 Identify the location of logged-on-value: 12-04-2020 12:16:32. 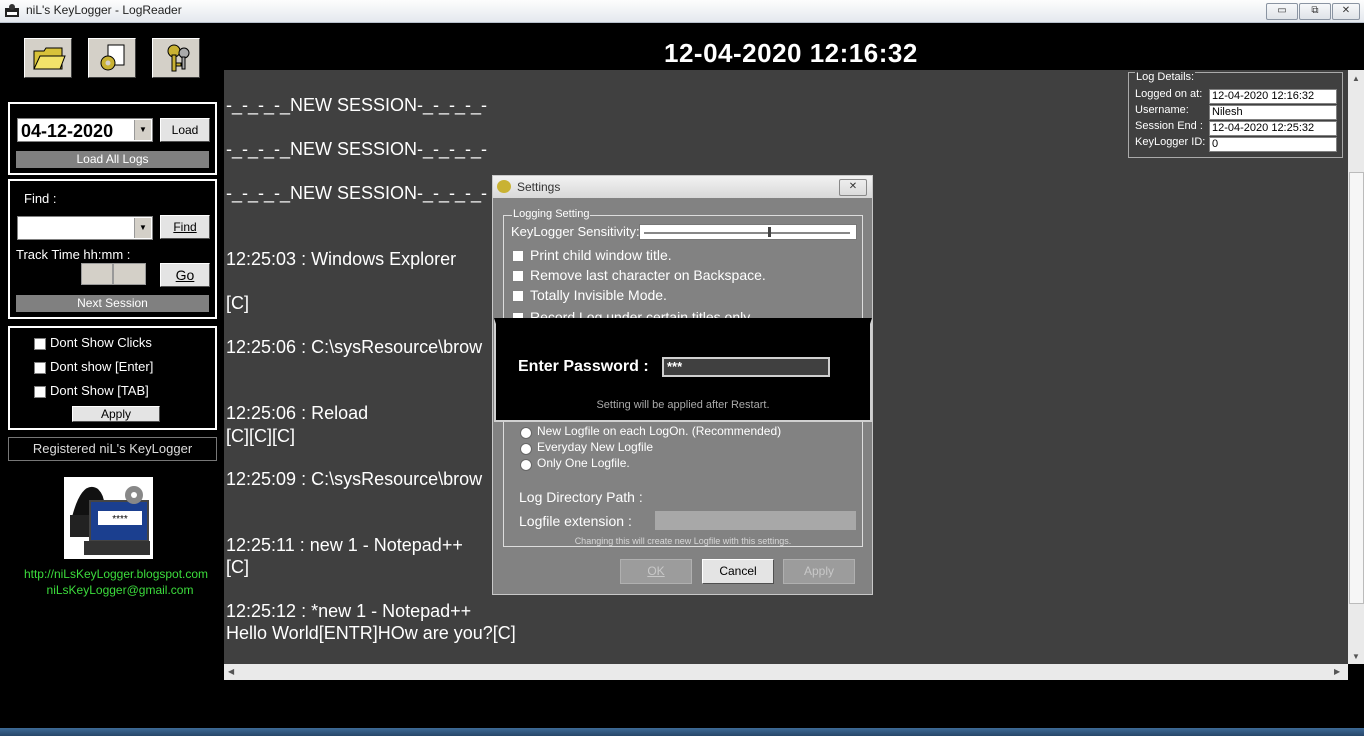
(1273, 96).